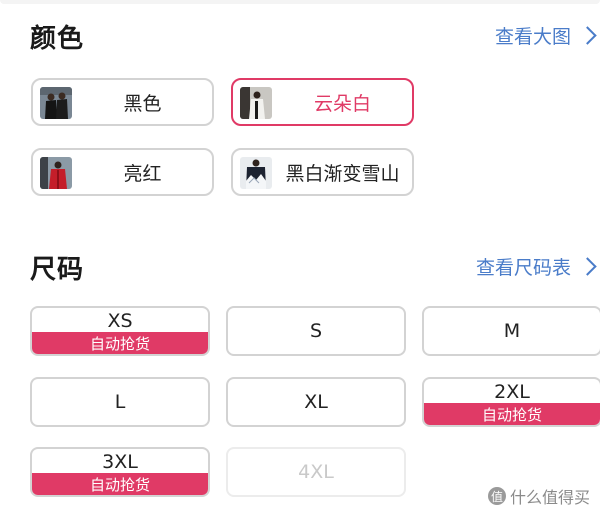 The height and width of the screenshot is (516, 600). Describe the element at coordinates (120, 462) in the screenshot. I see `size-option-label: 3XL` at that location.